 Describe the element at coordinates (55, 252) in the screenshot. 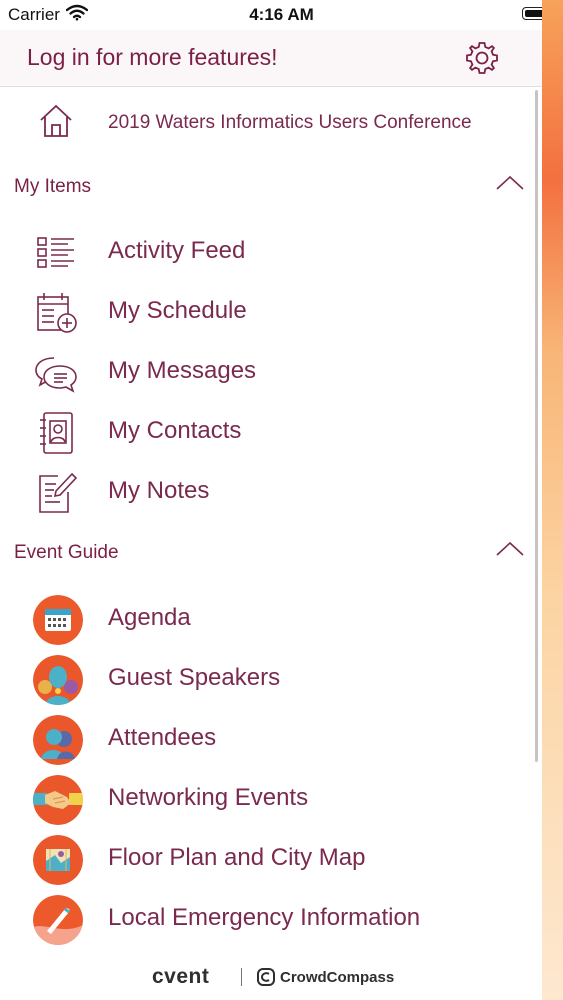

I see `activity-feed-icon` at that location.